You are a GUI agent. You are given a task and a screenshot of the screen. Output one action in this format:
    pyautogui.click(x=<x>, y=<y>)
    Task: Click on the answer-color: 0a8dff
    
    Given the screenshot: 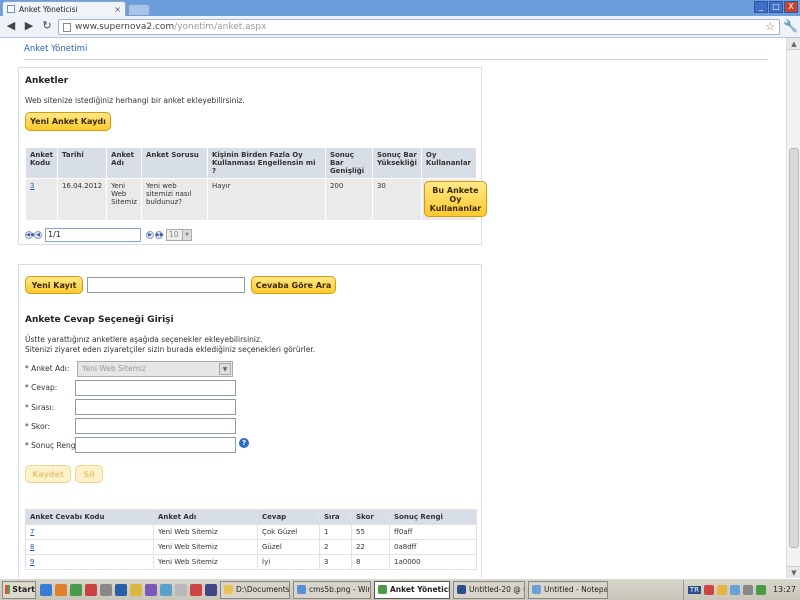 What is the action you would take?
    pyautogui.click(x=433, y=547)
    